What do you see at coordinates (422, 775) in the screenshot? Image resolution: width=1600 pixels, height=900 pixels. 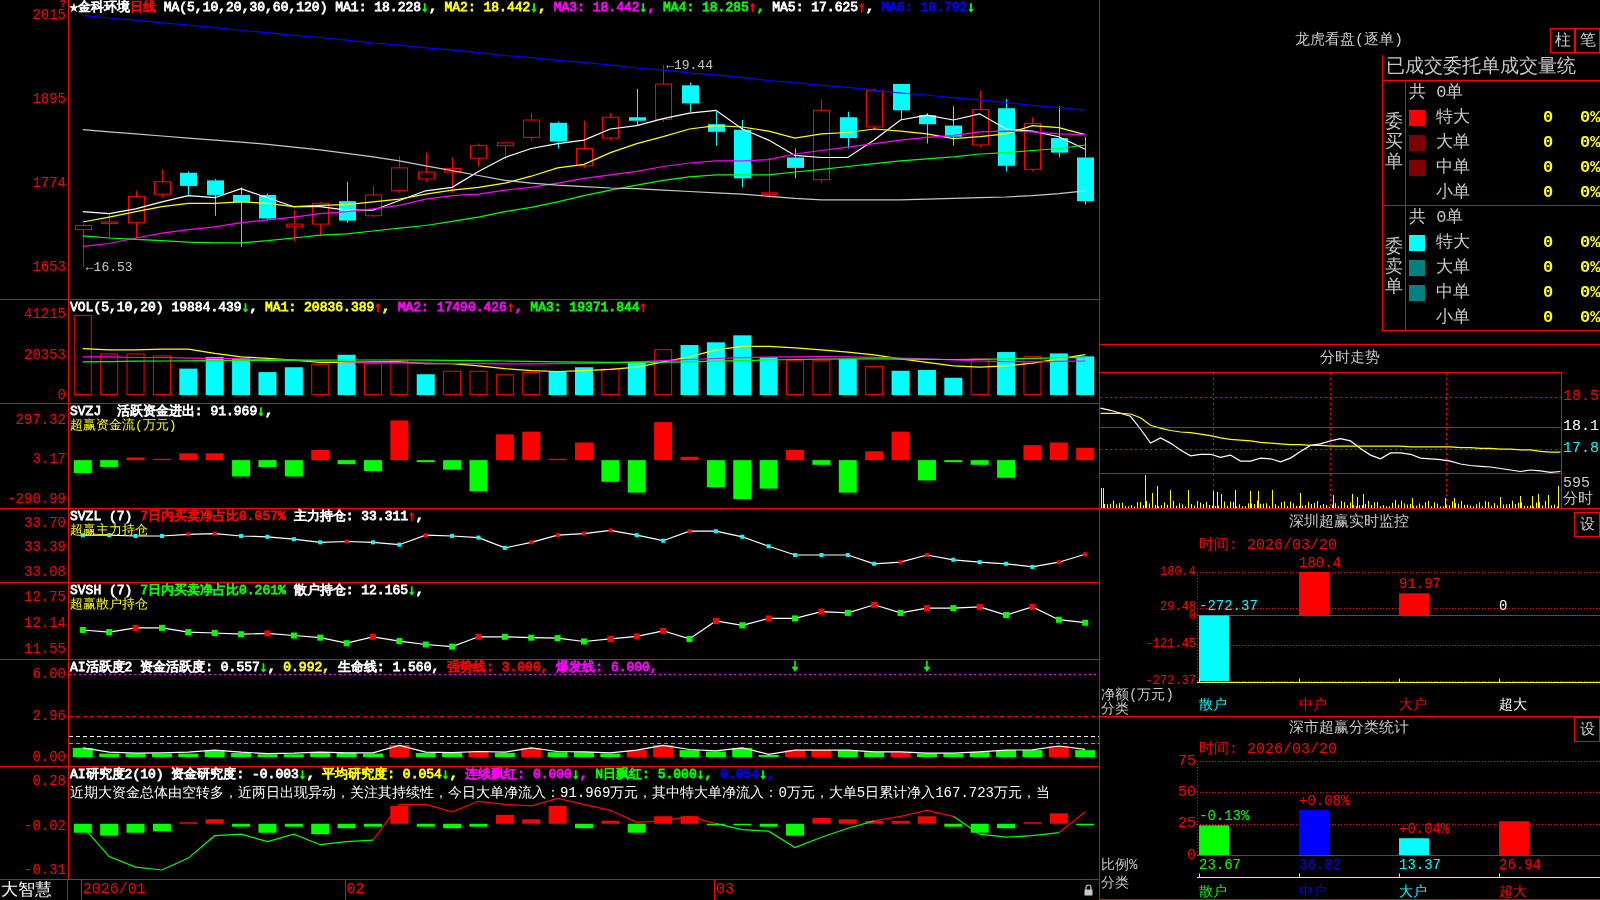 I see `indicator-legend: AI研究度2(10) 资金研究度: -0.003↓, 平均研究度: 0.054↓, 连续飘红: 0.000↓, N日飘红: 5.000↓, 0.054↓,` at bounding box center [422, 775].